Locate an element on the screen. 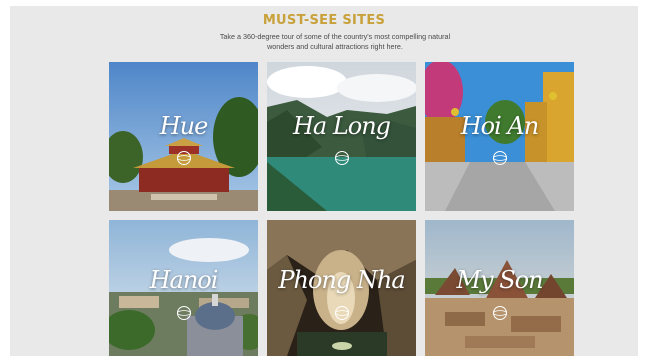  site-label-ha-long: Ha Long is located at coordinates (341, 126).